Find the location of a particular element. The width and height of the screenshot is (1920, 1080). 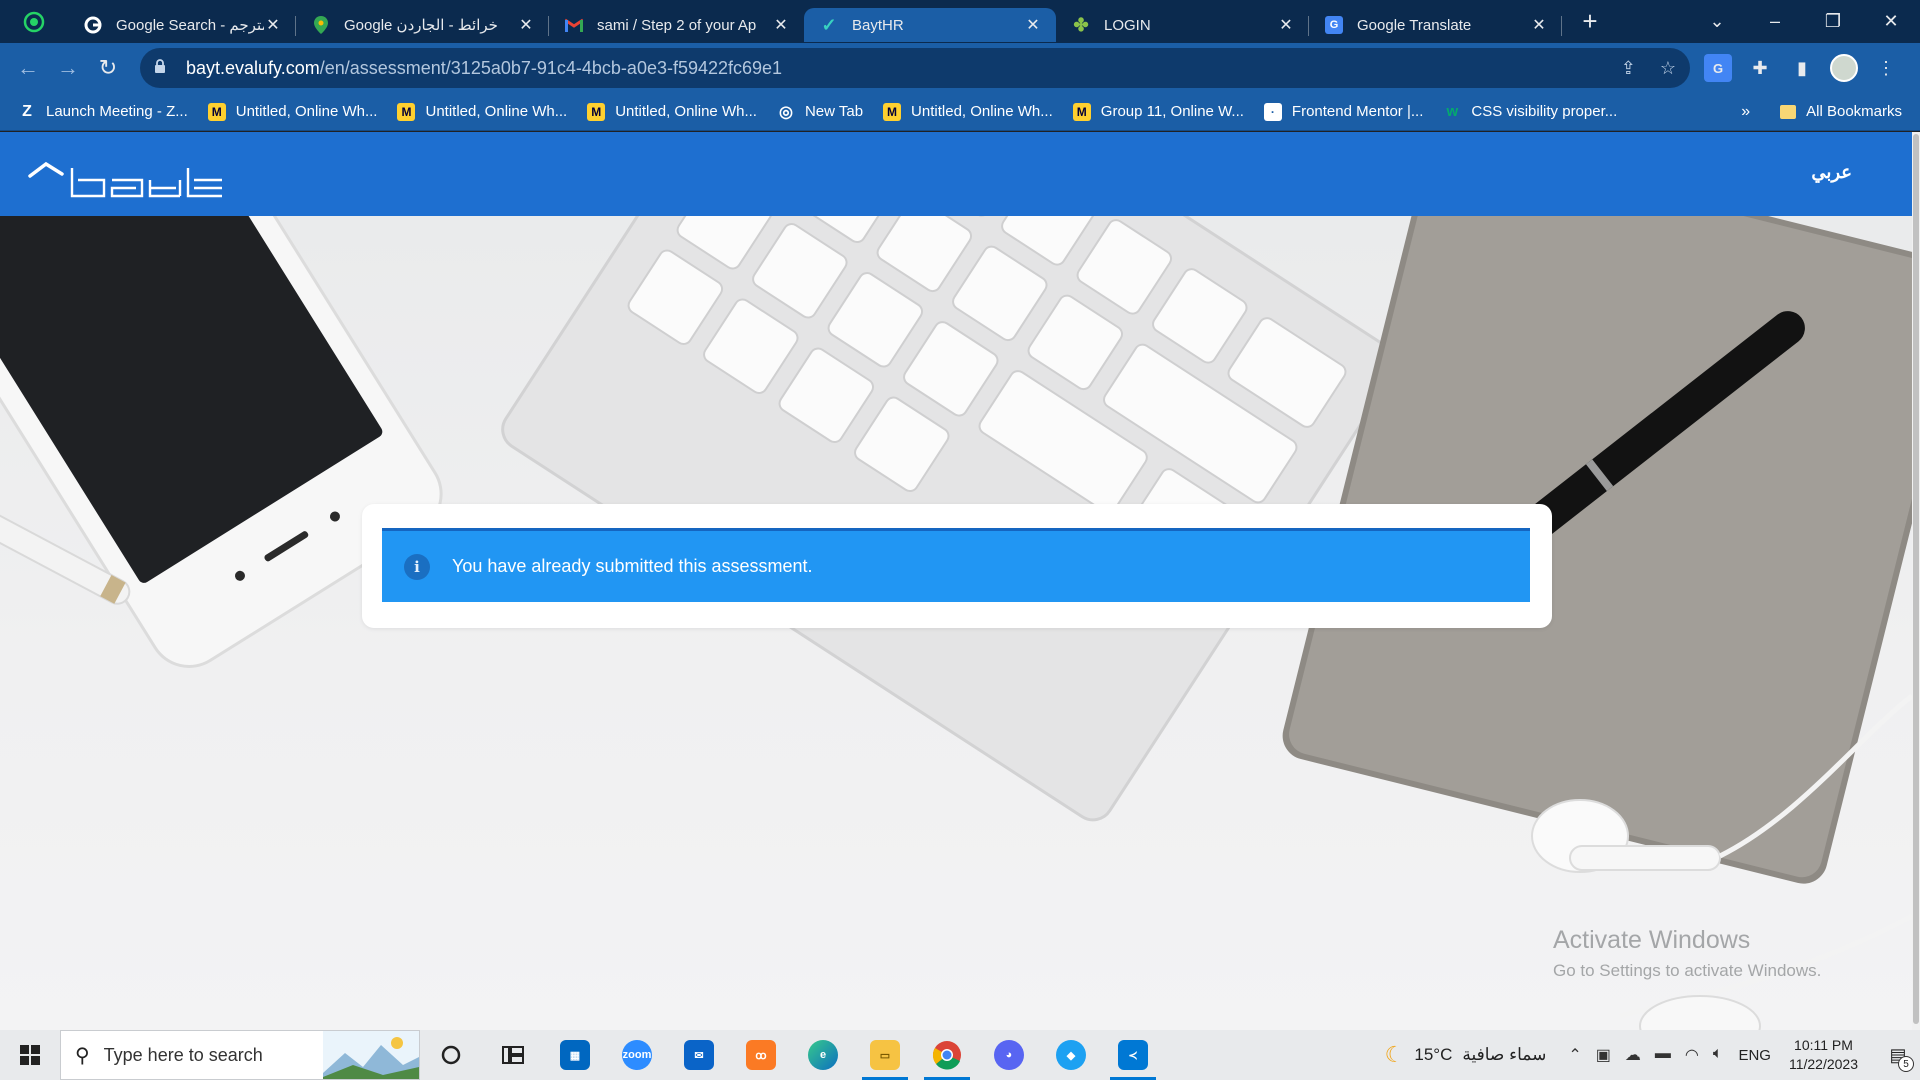

lock-icon is located at coordinates (164, 68).